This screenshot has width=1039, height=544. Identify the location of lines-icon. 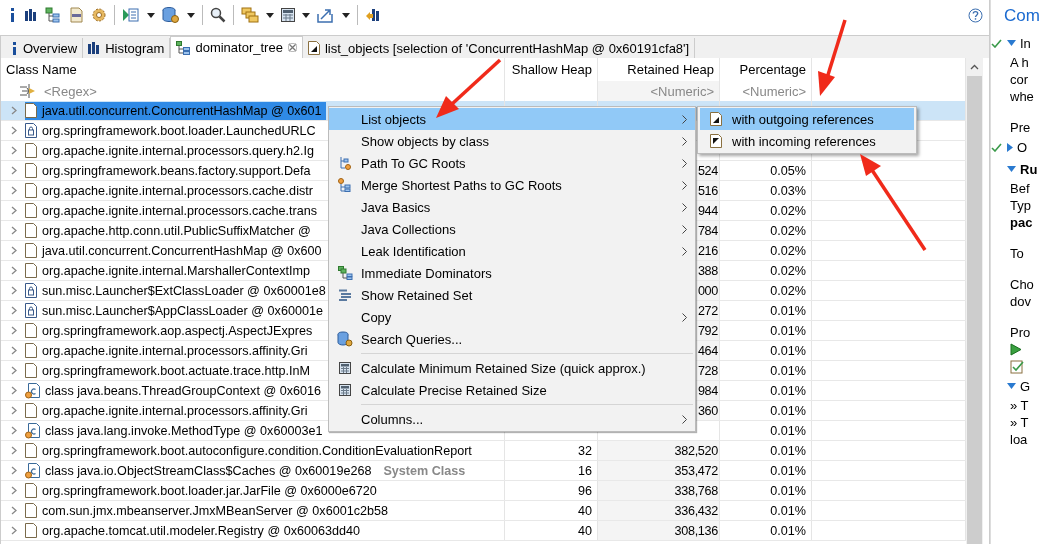
(345, 295).